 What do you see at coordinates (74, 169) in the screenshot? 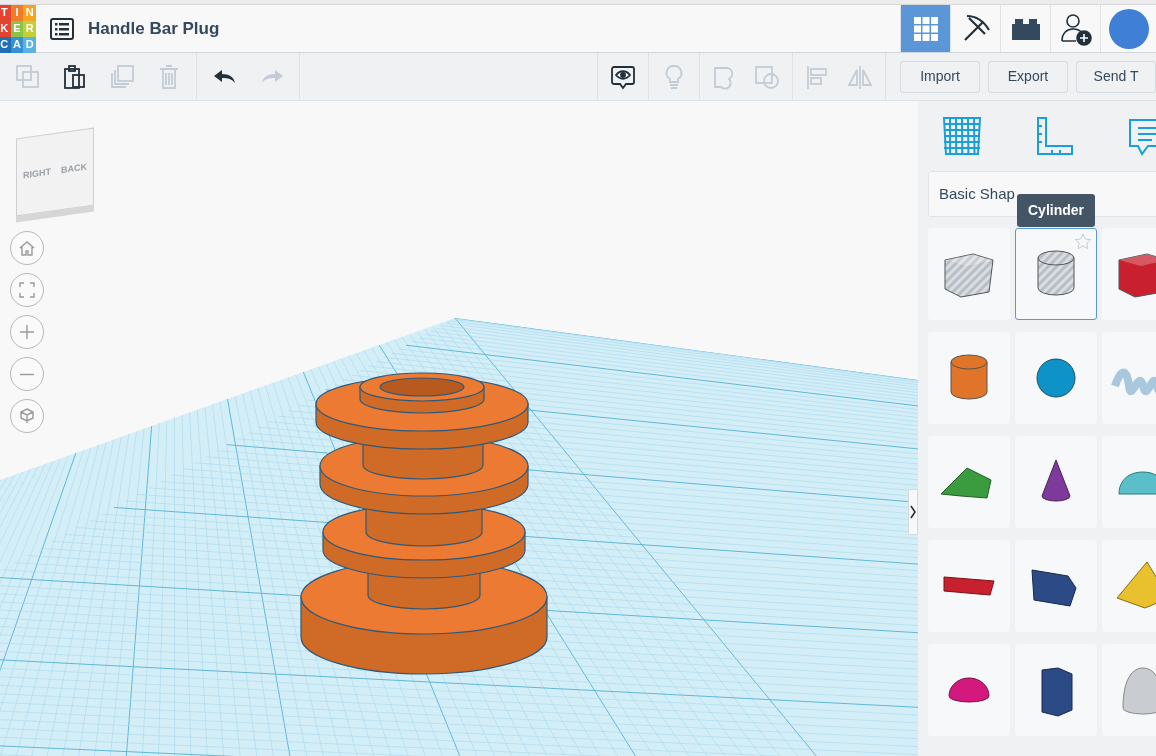
I see `cube-face-label: BACK` at bounding box center [74, 169].